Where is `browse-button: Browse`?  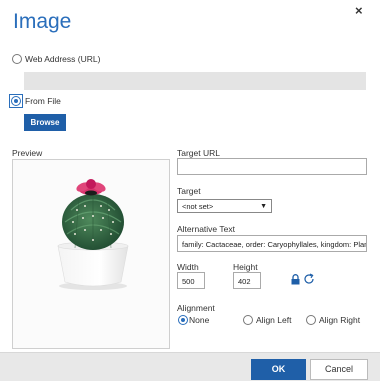 browse-button: Browse is located at coordinates (45, 122).